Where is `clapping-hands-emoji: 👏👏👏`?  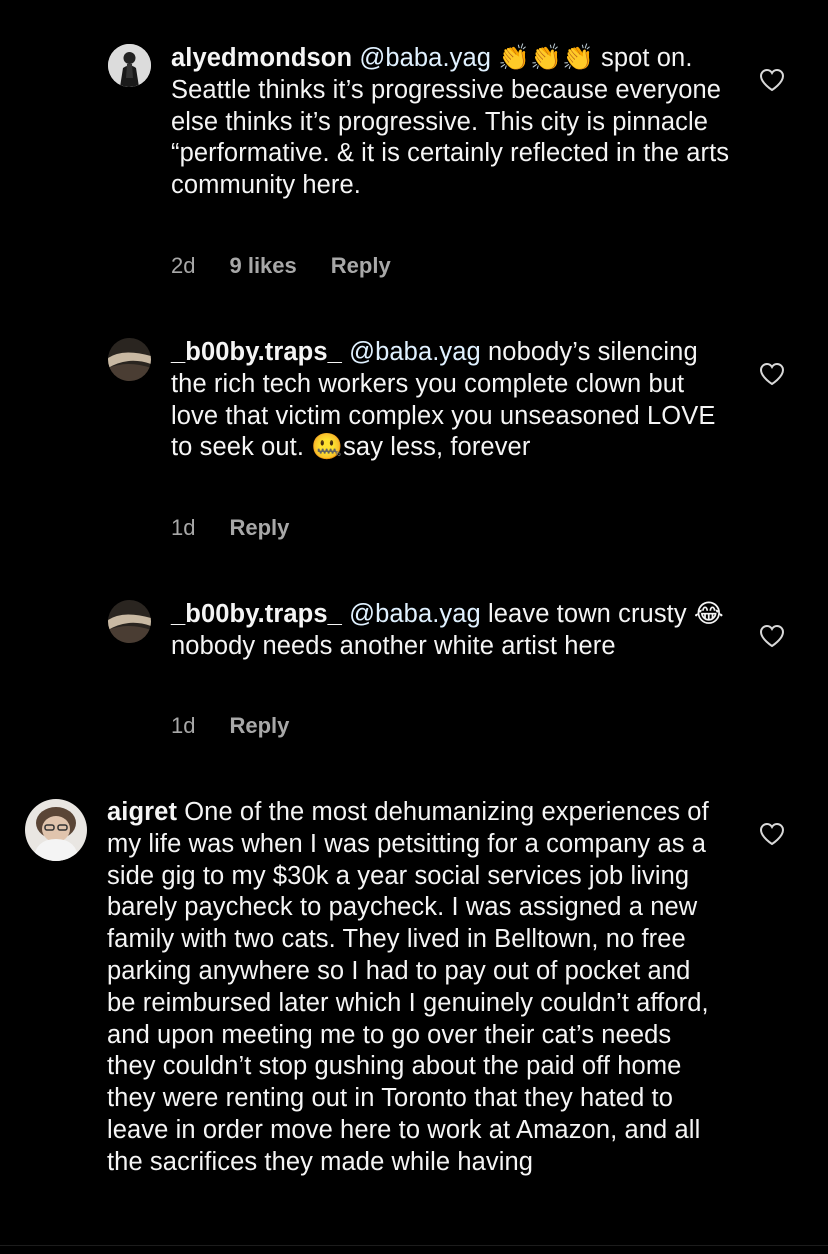 clapping-hands-emoji: 👏👏👏 is located at coordinates (546, 58).